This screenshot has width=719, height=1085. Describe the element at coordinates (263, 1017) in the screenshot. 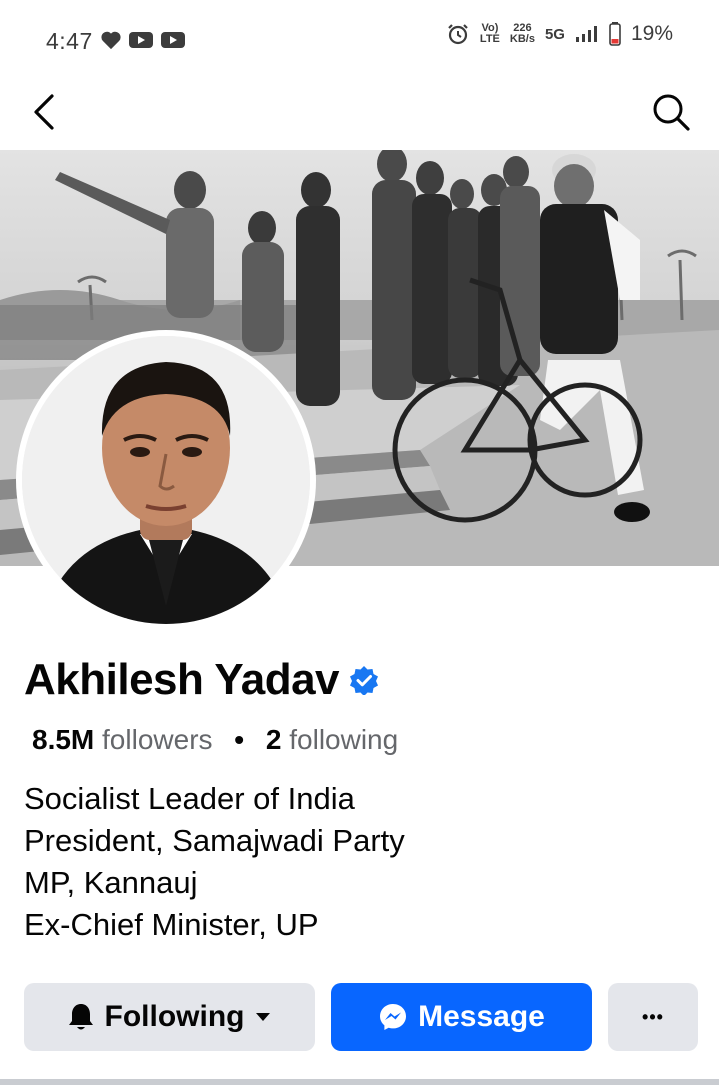

I see `caret-down-icon` at that location.